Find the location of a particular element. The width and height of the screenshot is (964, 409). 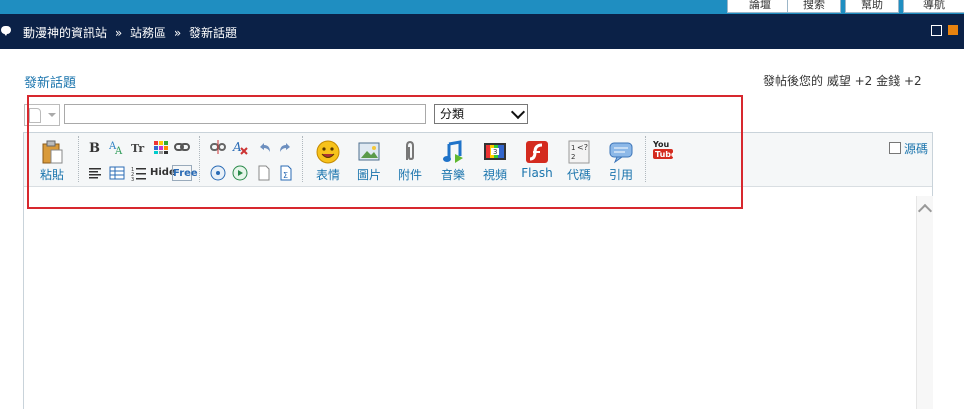

code-button: 1 2 <? 代碼 is located at coordinates (579, 161).